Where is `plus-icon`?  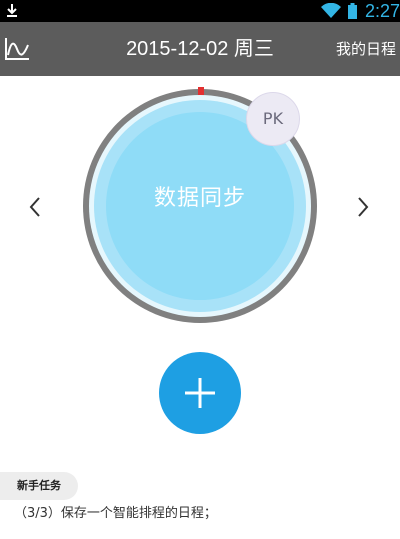
plus-icon is located at coordinates (200, 393).